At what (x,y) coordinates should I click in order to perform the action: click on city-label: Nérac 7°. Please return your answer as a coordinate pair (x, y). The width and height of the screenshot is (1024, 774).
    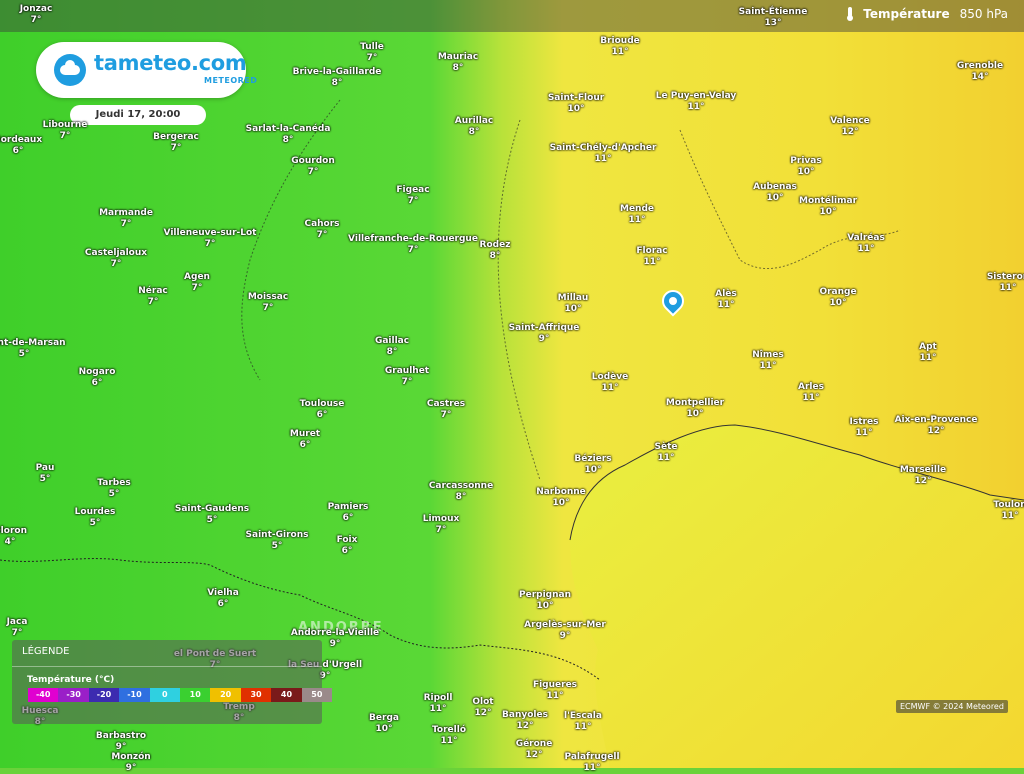
    Looking at the image, I should click on (152, 297).